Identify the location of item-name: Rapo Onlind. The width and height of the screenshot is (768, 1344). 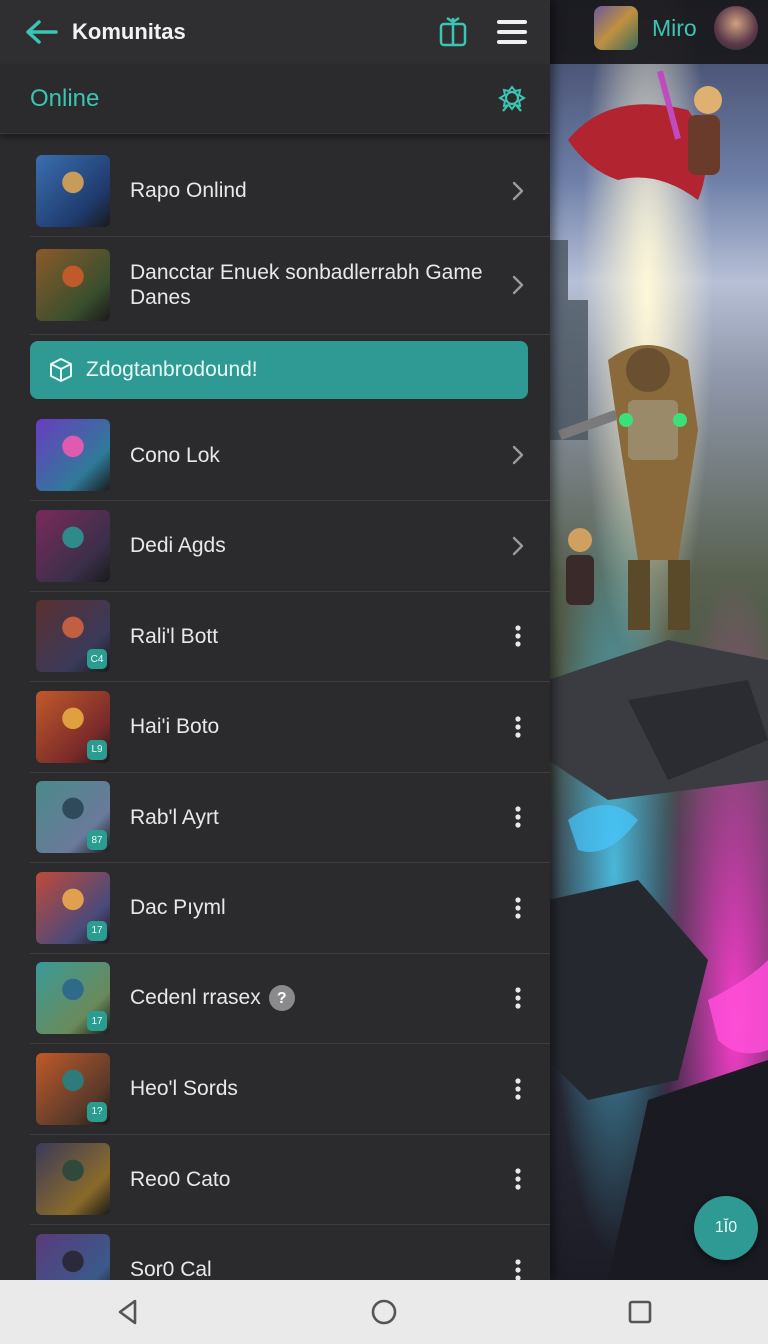
(315, 190).